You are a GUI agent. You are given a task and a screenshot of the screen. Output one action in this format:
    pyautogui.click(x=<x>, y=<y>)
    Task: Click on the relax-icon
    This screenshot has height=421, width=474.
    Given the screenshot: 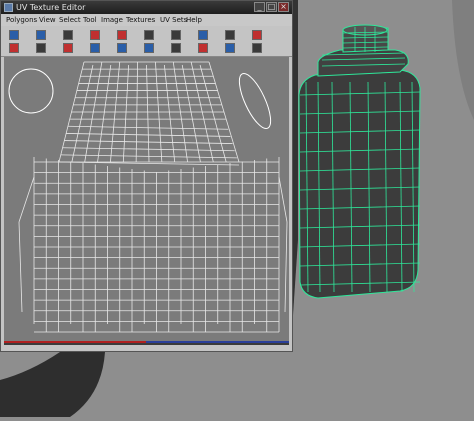 What is the action you would take?
    pyautogui.click(x=176, y=35)
    